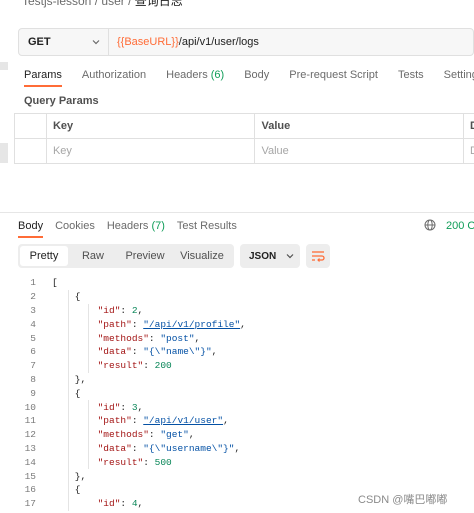 The image size is (474, 513). What do you see at coordinates (30, 407) in the screenshot?
I see `line-number: 10` at bounding box center [30, 407].